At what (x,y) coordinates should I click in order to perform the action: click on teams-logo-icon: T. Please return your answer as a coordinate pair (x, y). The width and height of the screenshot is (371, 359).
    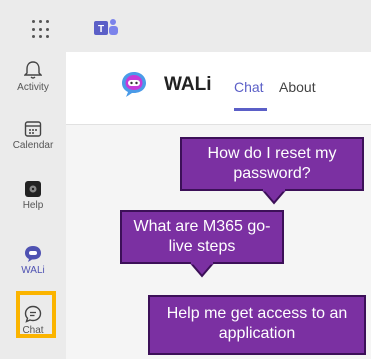
    Looking at the image, I should click on (106, 27).